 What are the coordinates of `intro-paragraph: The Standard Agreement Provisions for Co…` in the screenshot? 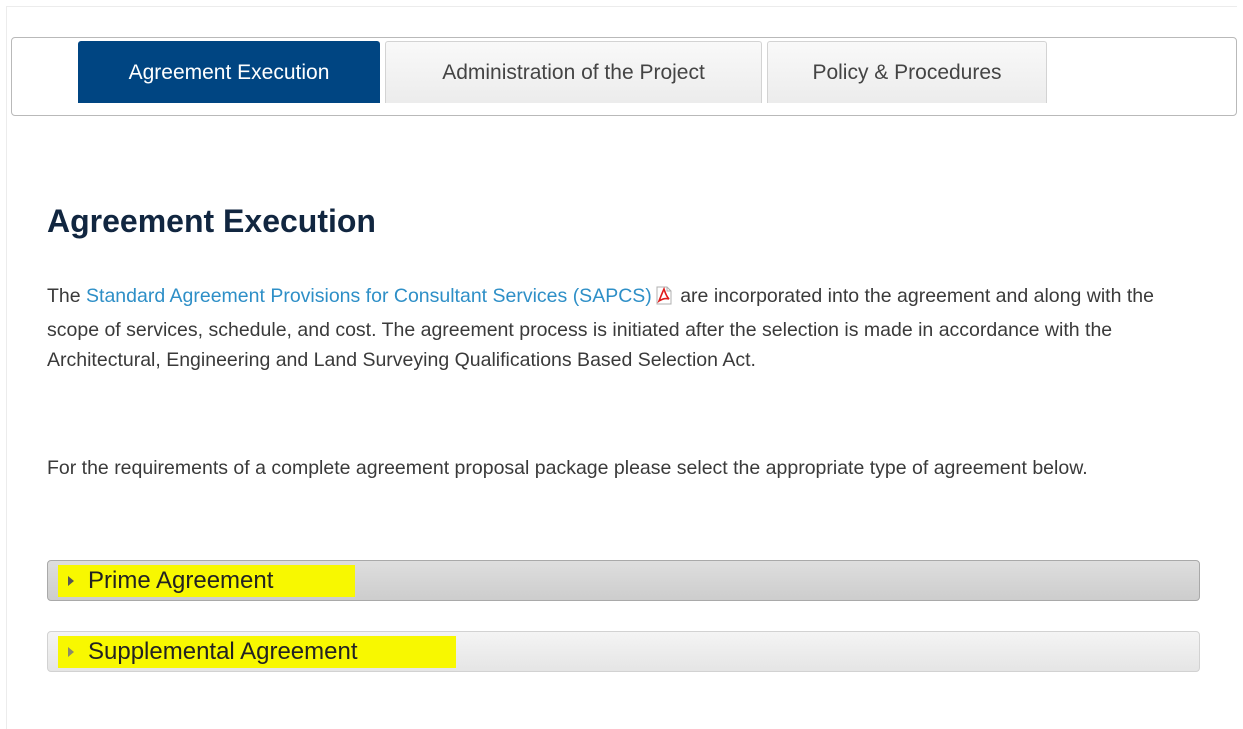 It's located at (627, 328).